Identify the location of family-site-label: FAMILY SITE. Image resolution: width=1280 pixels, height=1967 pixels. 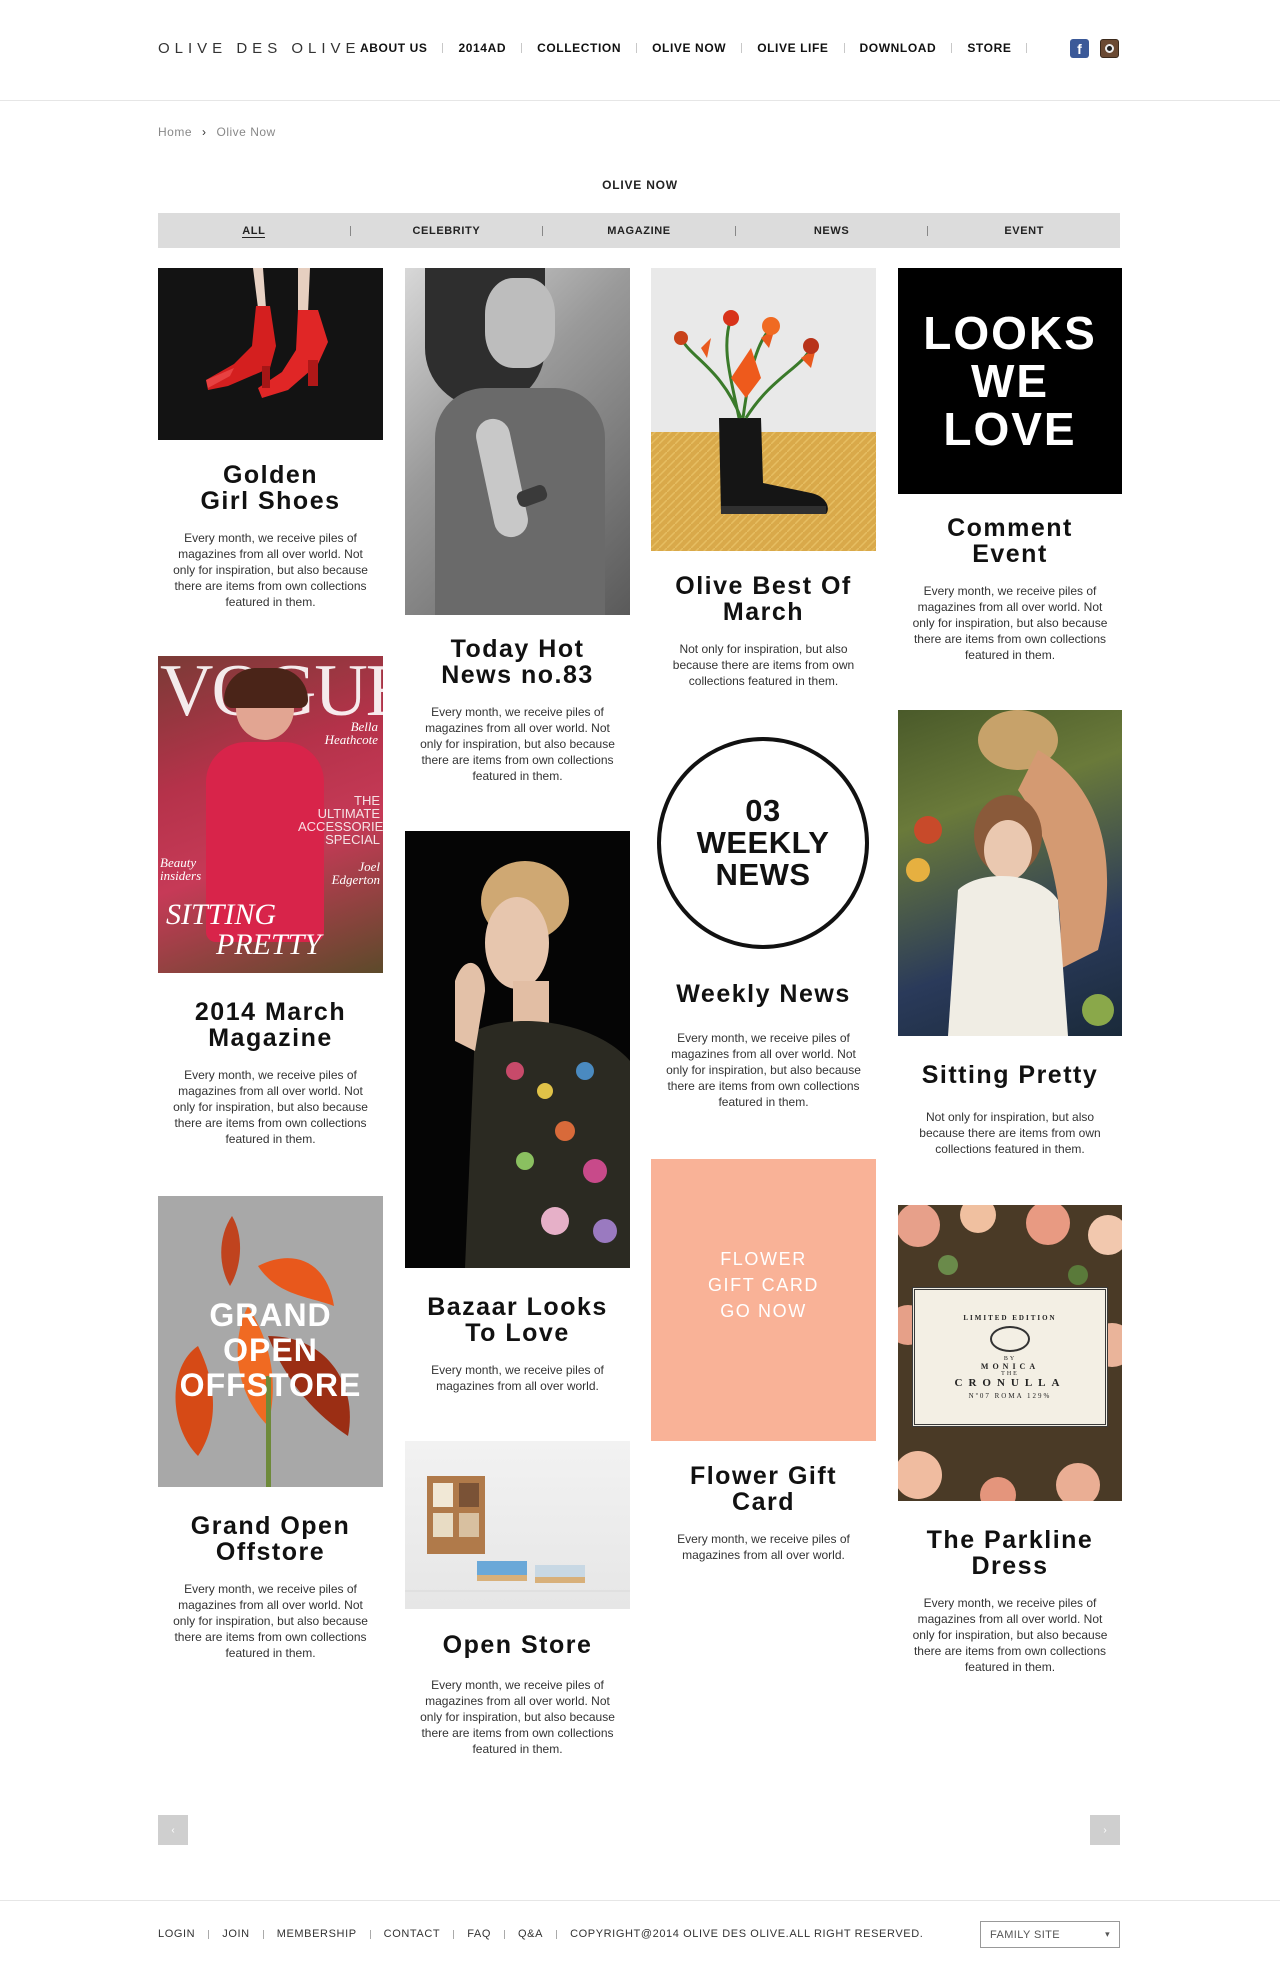
(1025, 1934).